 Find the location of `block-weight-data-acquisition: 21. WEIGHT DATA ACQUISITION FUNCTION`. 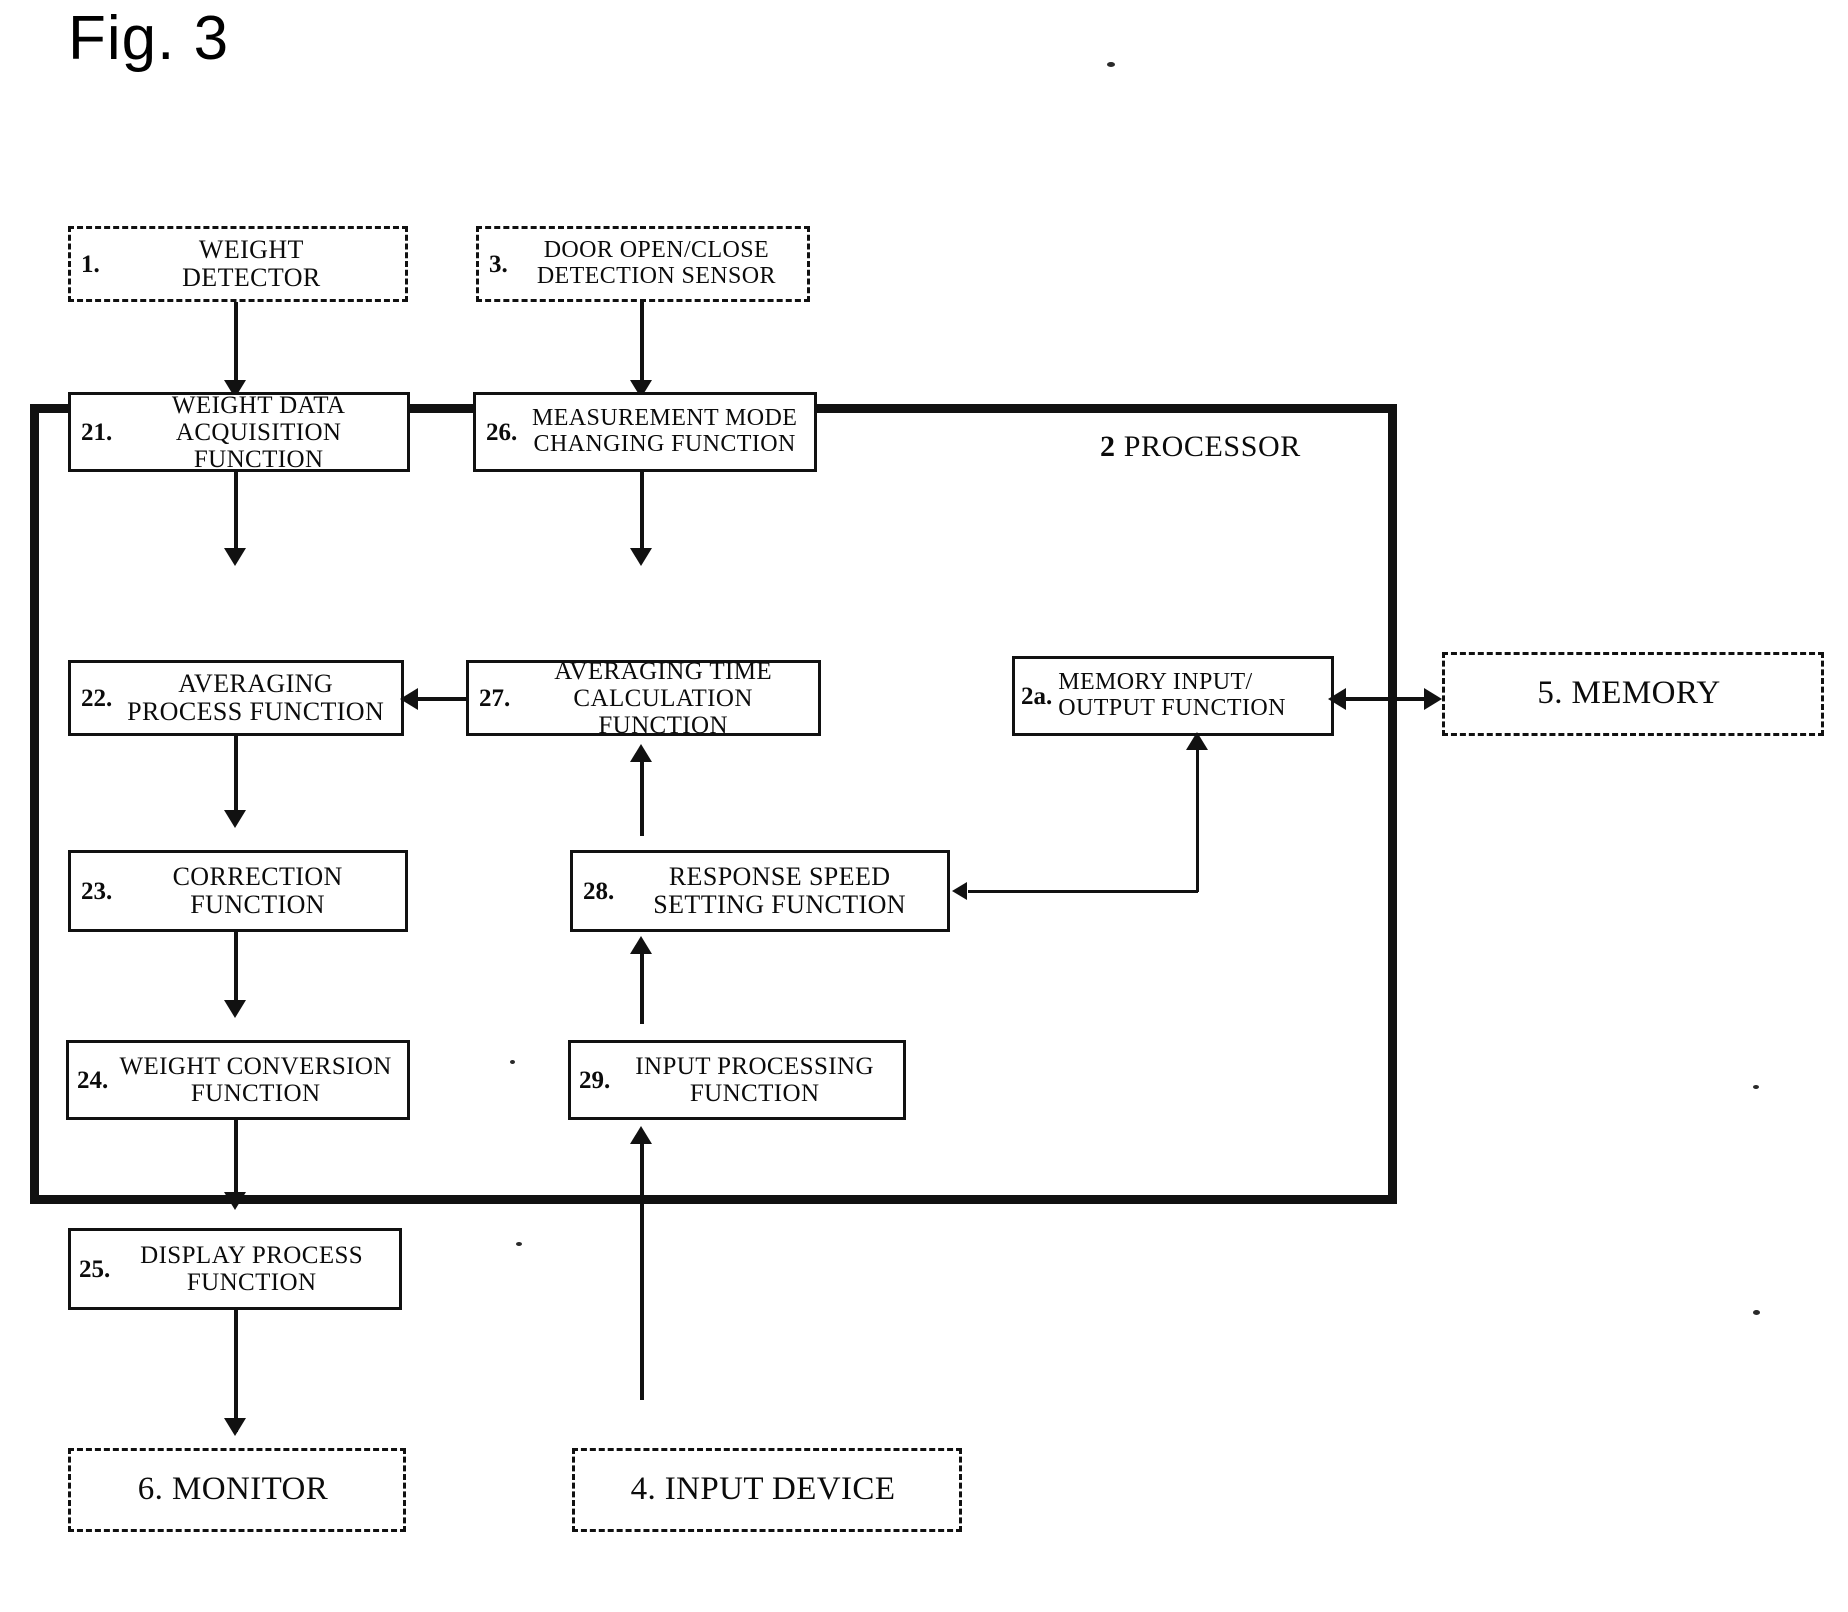

block-weight-data-acquisition: 21. WEIGHT DATA ACQUISITION FUNCTION is located at coordinates (239, 432).